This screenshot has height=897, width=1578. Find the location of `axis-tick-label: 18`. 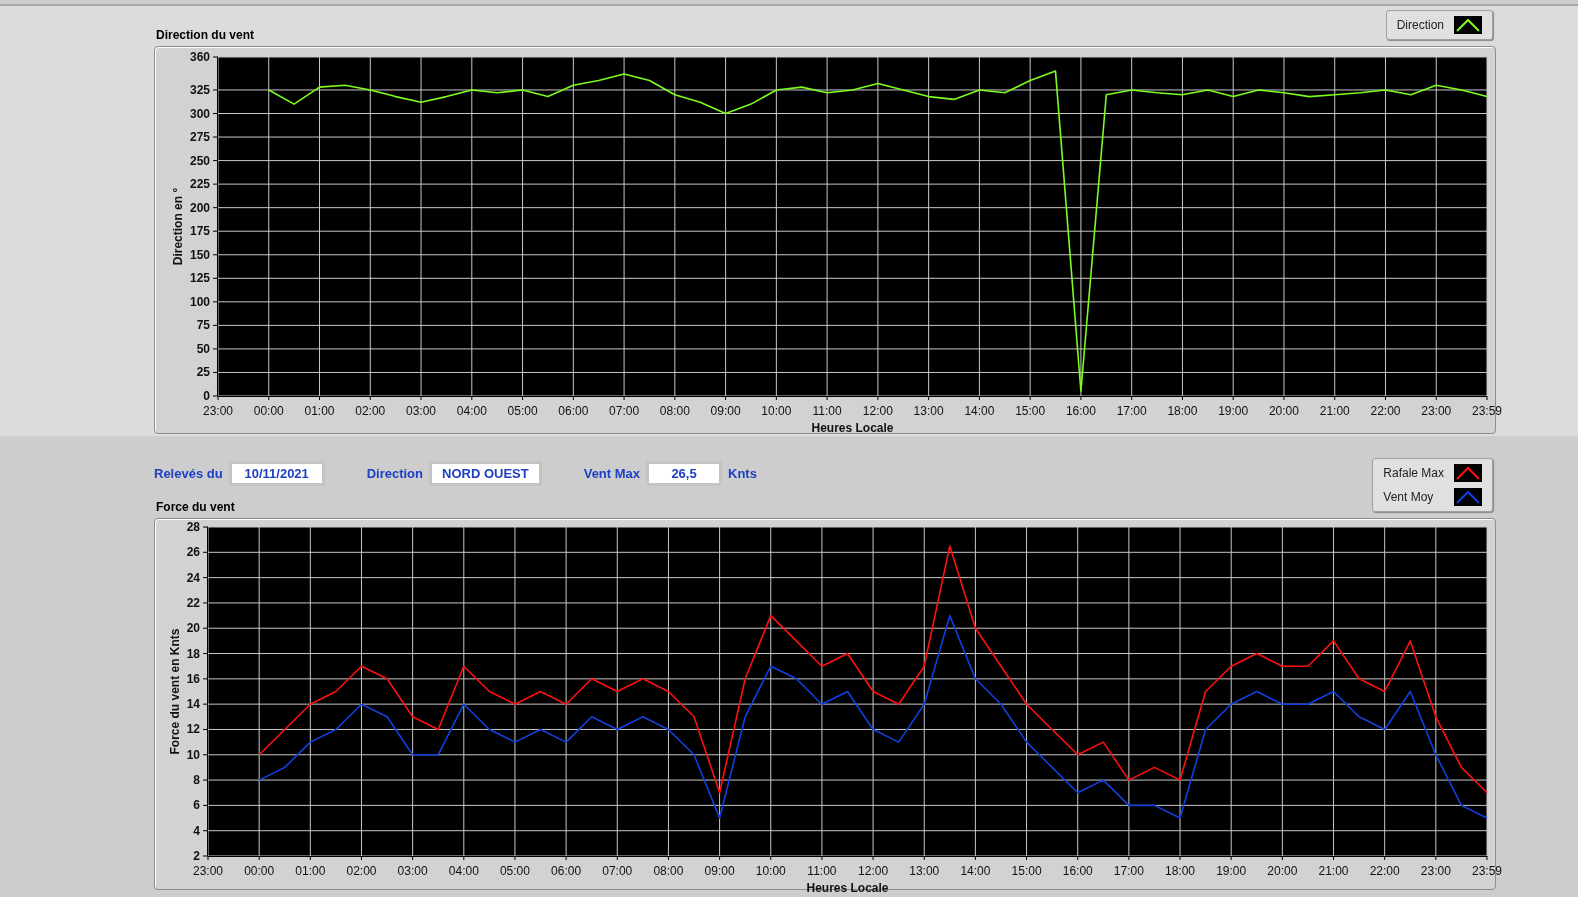

axis-tick-label: 18 is located at coordinates (193, 653).